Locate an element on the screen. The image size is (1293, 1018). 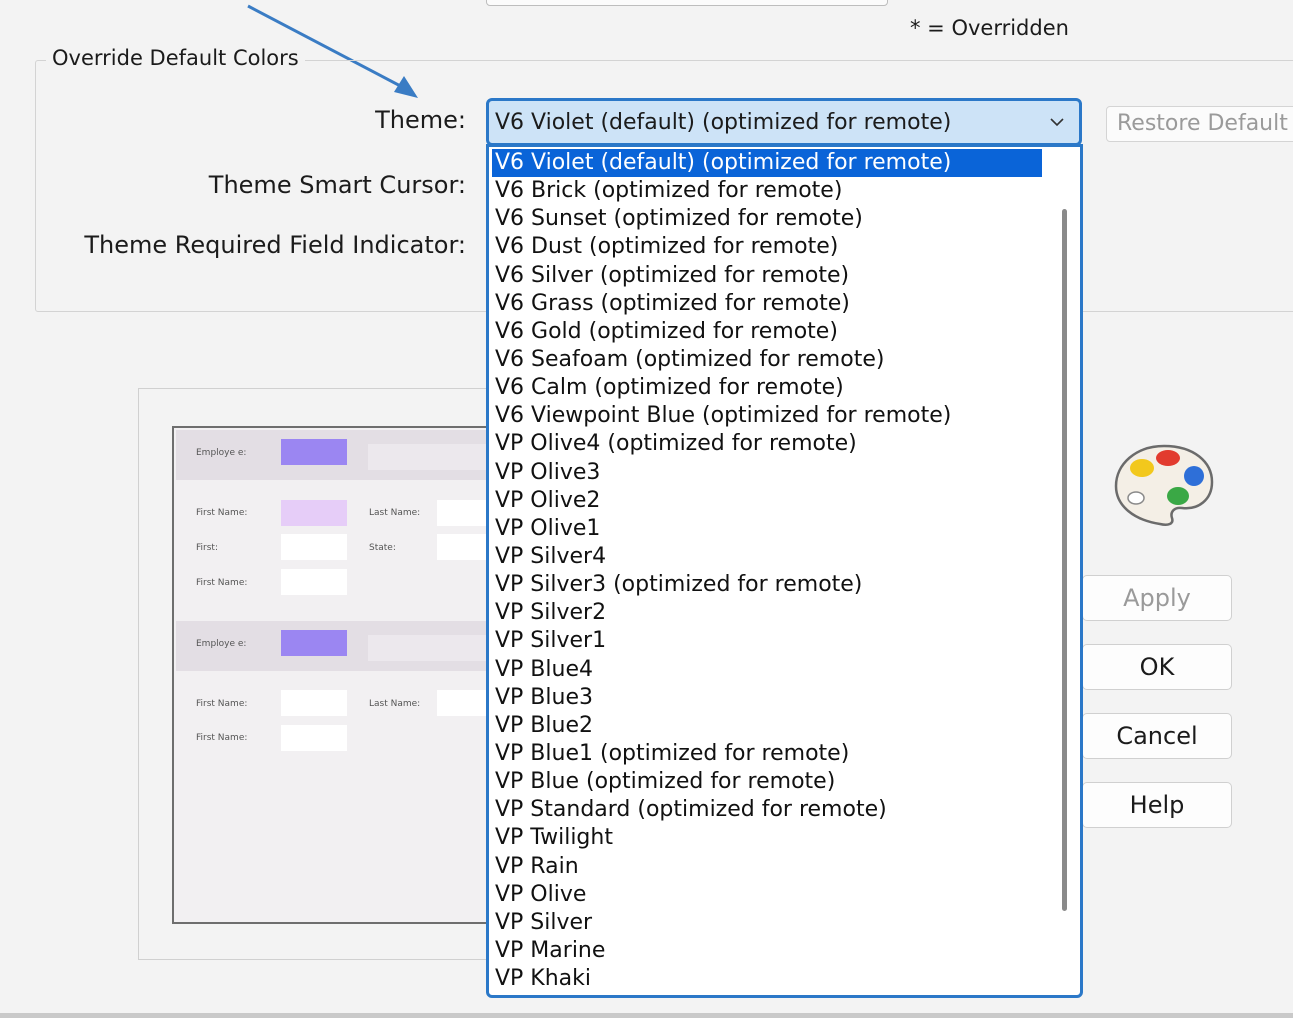
theme-option: V6 Grass (optimized for remote) is located at coordinates (767, 304).